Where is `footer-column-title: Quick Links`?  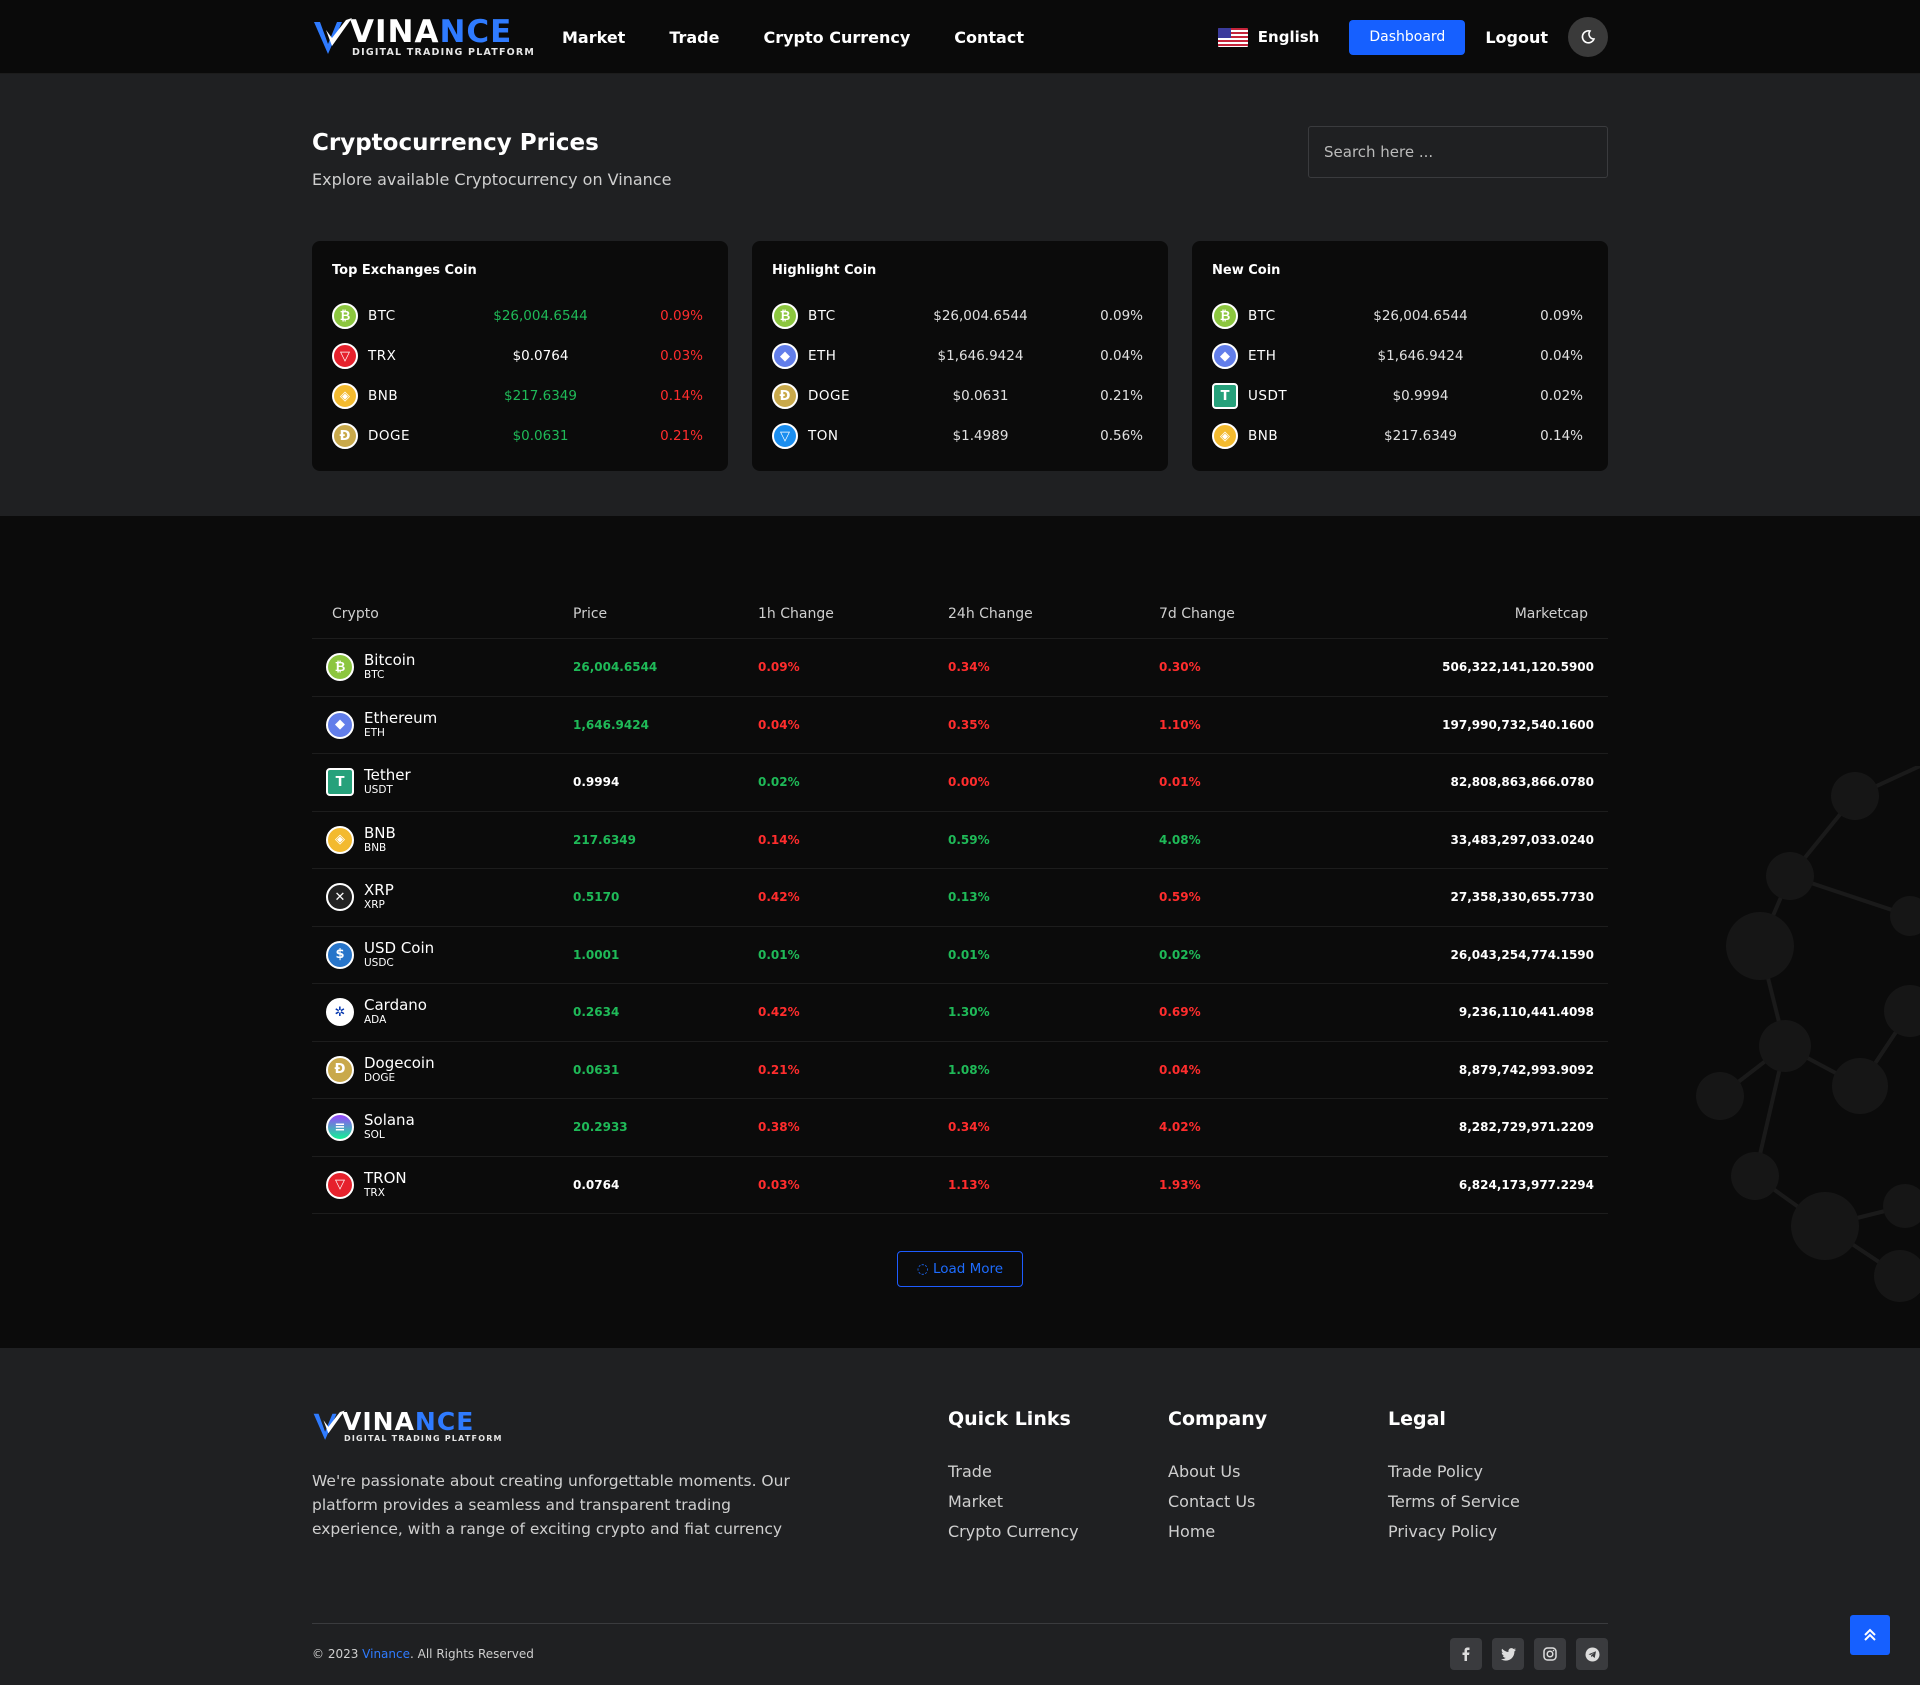
footer-column-title: Quick Links is located at coordinates (1009, 1419).